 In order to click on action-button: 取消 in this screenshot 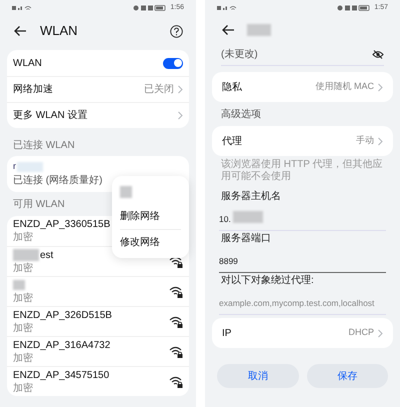, I will do `click(257, 376)`.